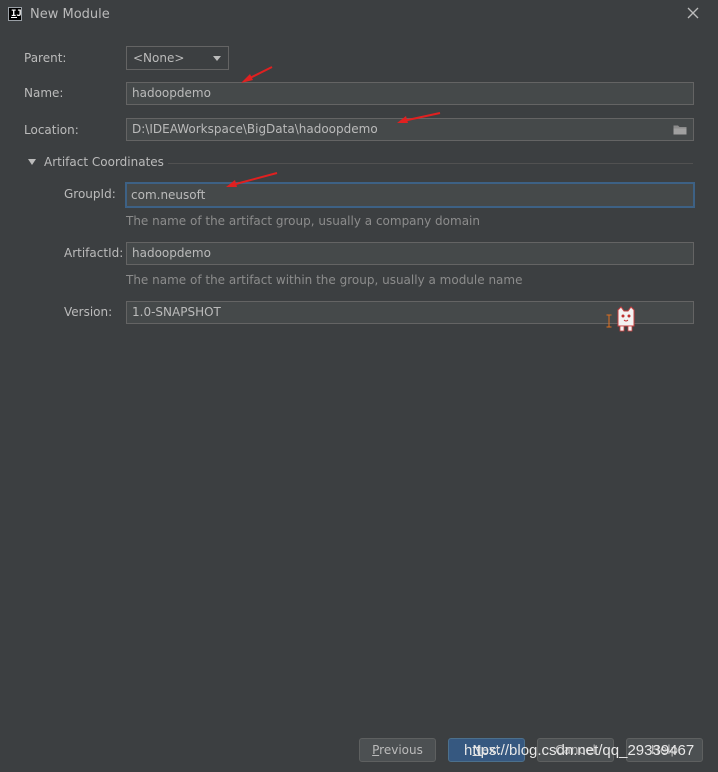  I want to click on parent-value: <None>, so click(159, 58).